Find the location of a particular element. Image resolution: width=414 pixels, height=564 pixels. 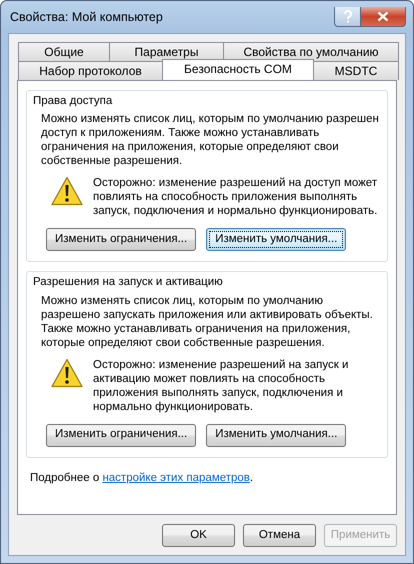

tab: Свойства по умолчанию is located at coordinates (311, 51).